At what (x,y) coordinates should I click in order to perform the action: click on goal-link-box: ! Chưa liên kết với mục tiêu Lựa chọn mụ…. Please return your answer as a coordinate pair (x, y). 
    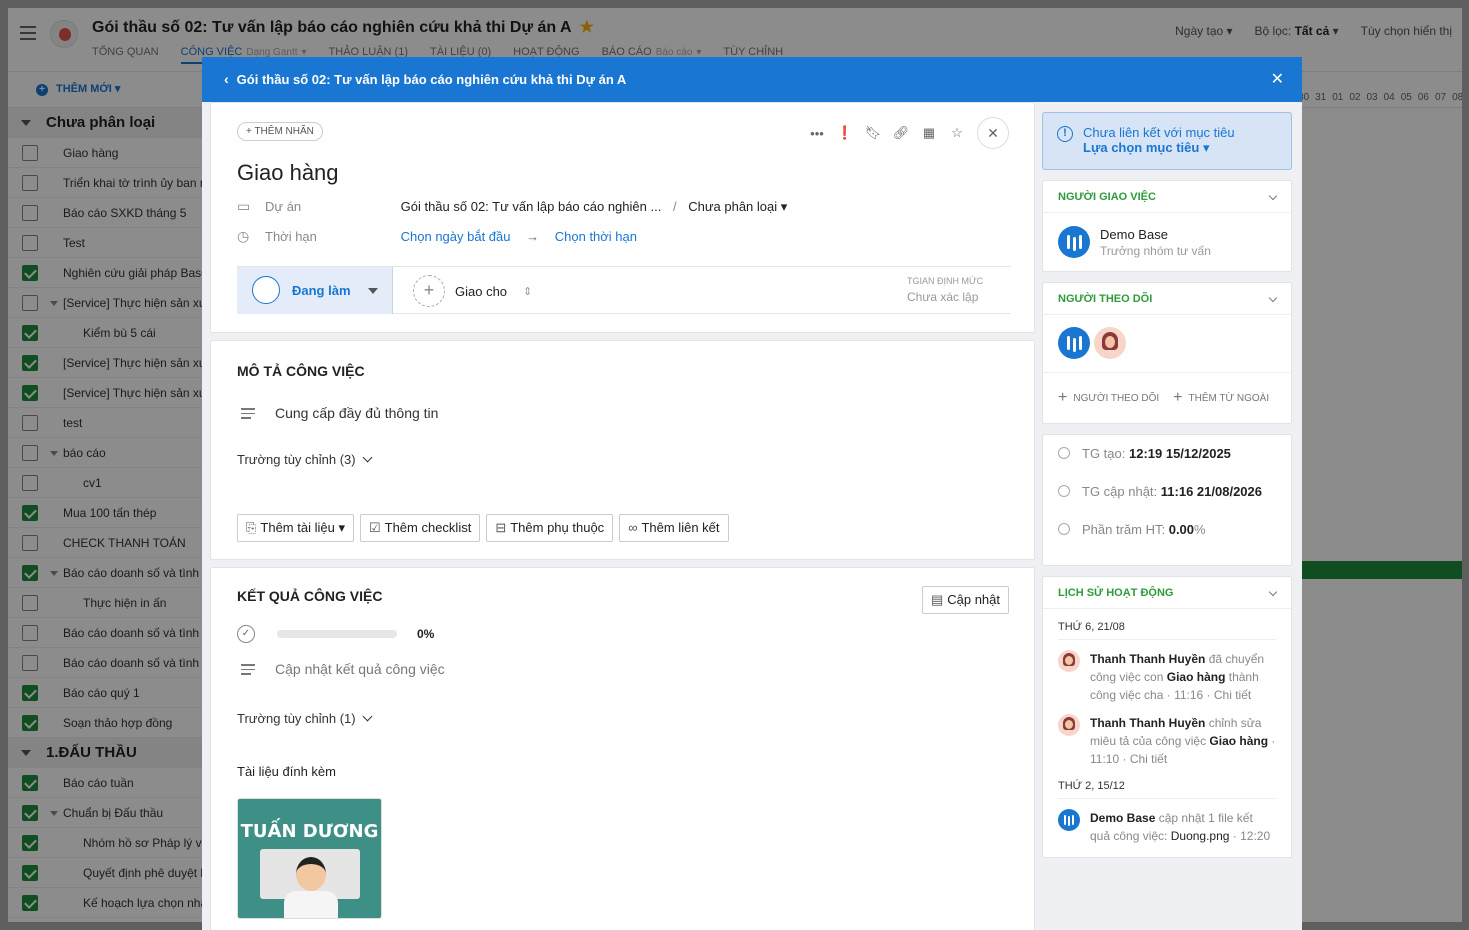
    Looking at the image, I should click on (1167, 141).